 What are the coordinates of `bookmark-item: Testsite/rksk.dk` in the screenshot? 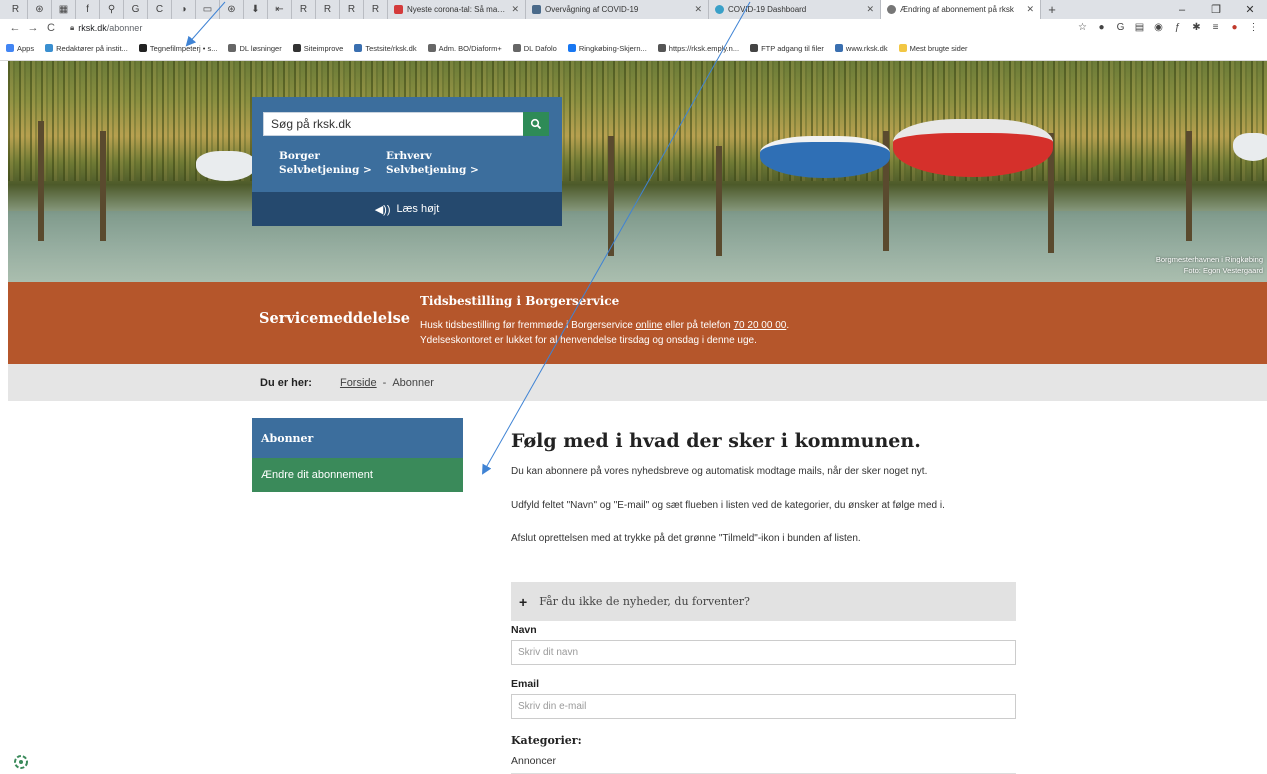 It's located at (385, 48).